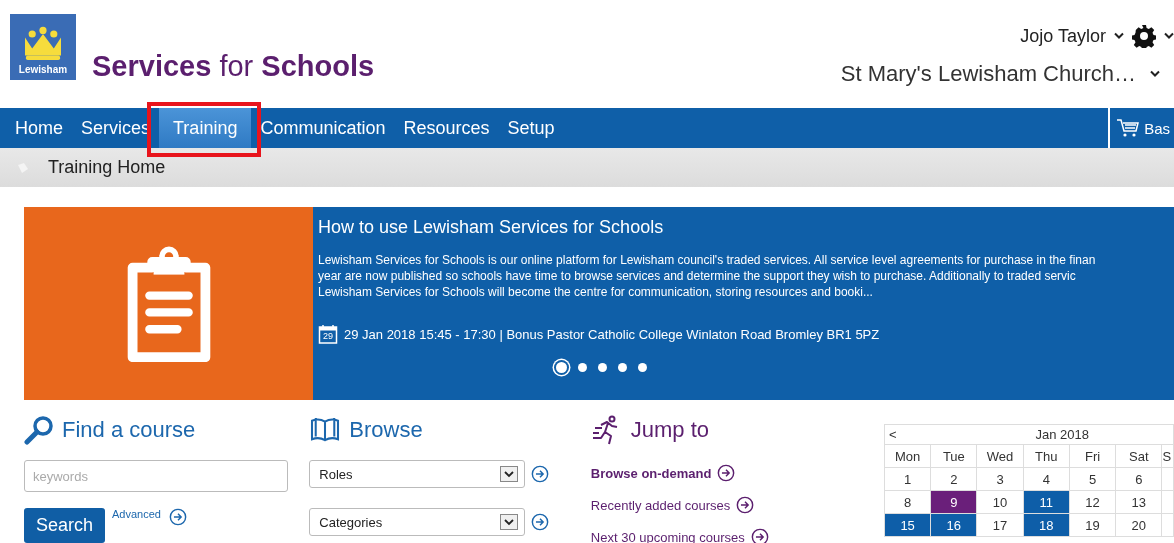  What do you see at coordinates (43, 47) in the screenshot?
I see `logo-badge: Lewisham` at bounding box center [43, 47].